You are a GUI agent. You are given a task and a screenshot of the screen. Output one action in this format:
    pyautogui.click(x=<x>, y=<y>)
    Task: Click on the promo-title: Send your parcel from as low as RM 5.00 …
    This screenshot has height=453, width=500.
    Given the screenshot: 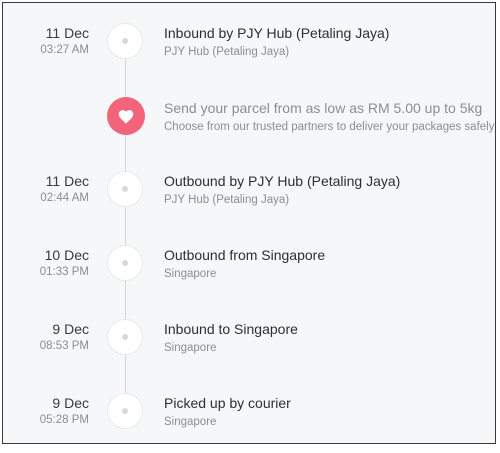 What is the action you would take?
    pyautogui.click(x=323, y=108)
    